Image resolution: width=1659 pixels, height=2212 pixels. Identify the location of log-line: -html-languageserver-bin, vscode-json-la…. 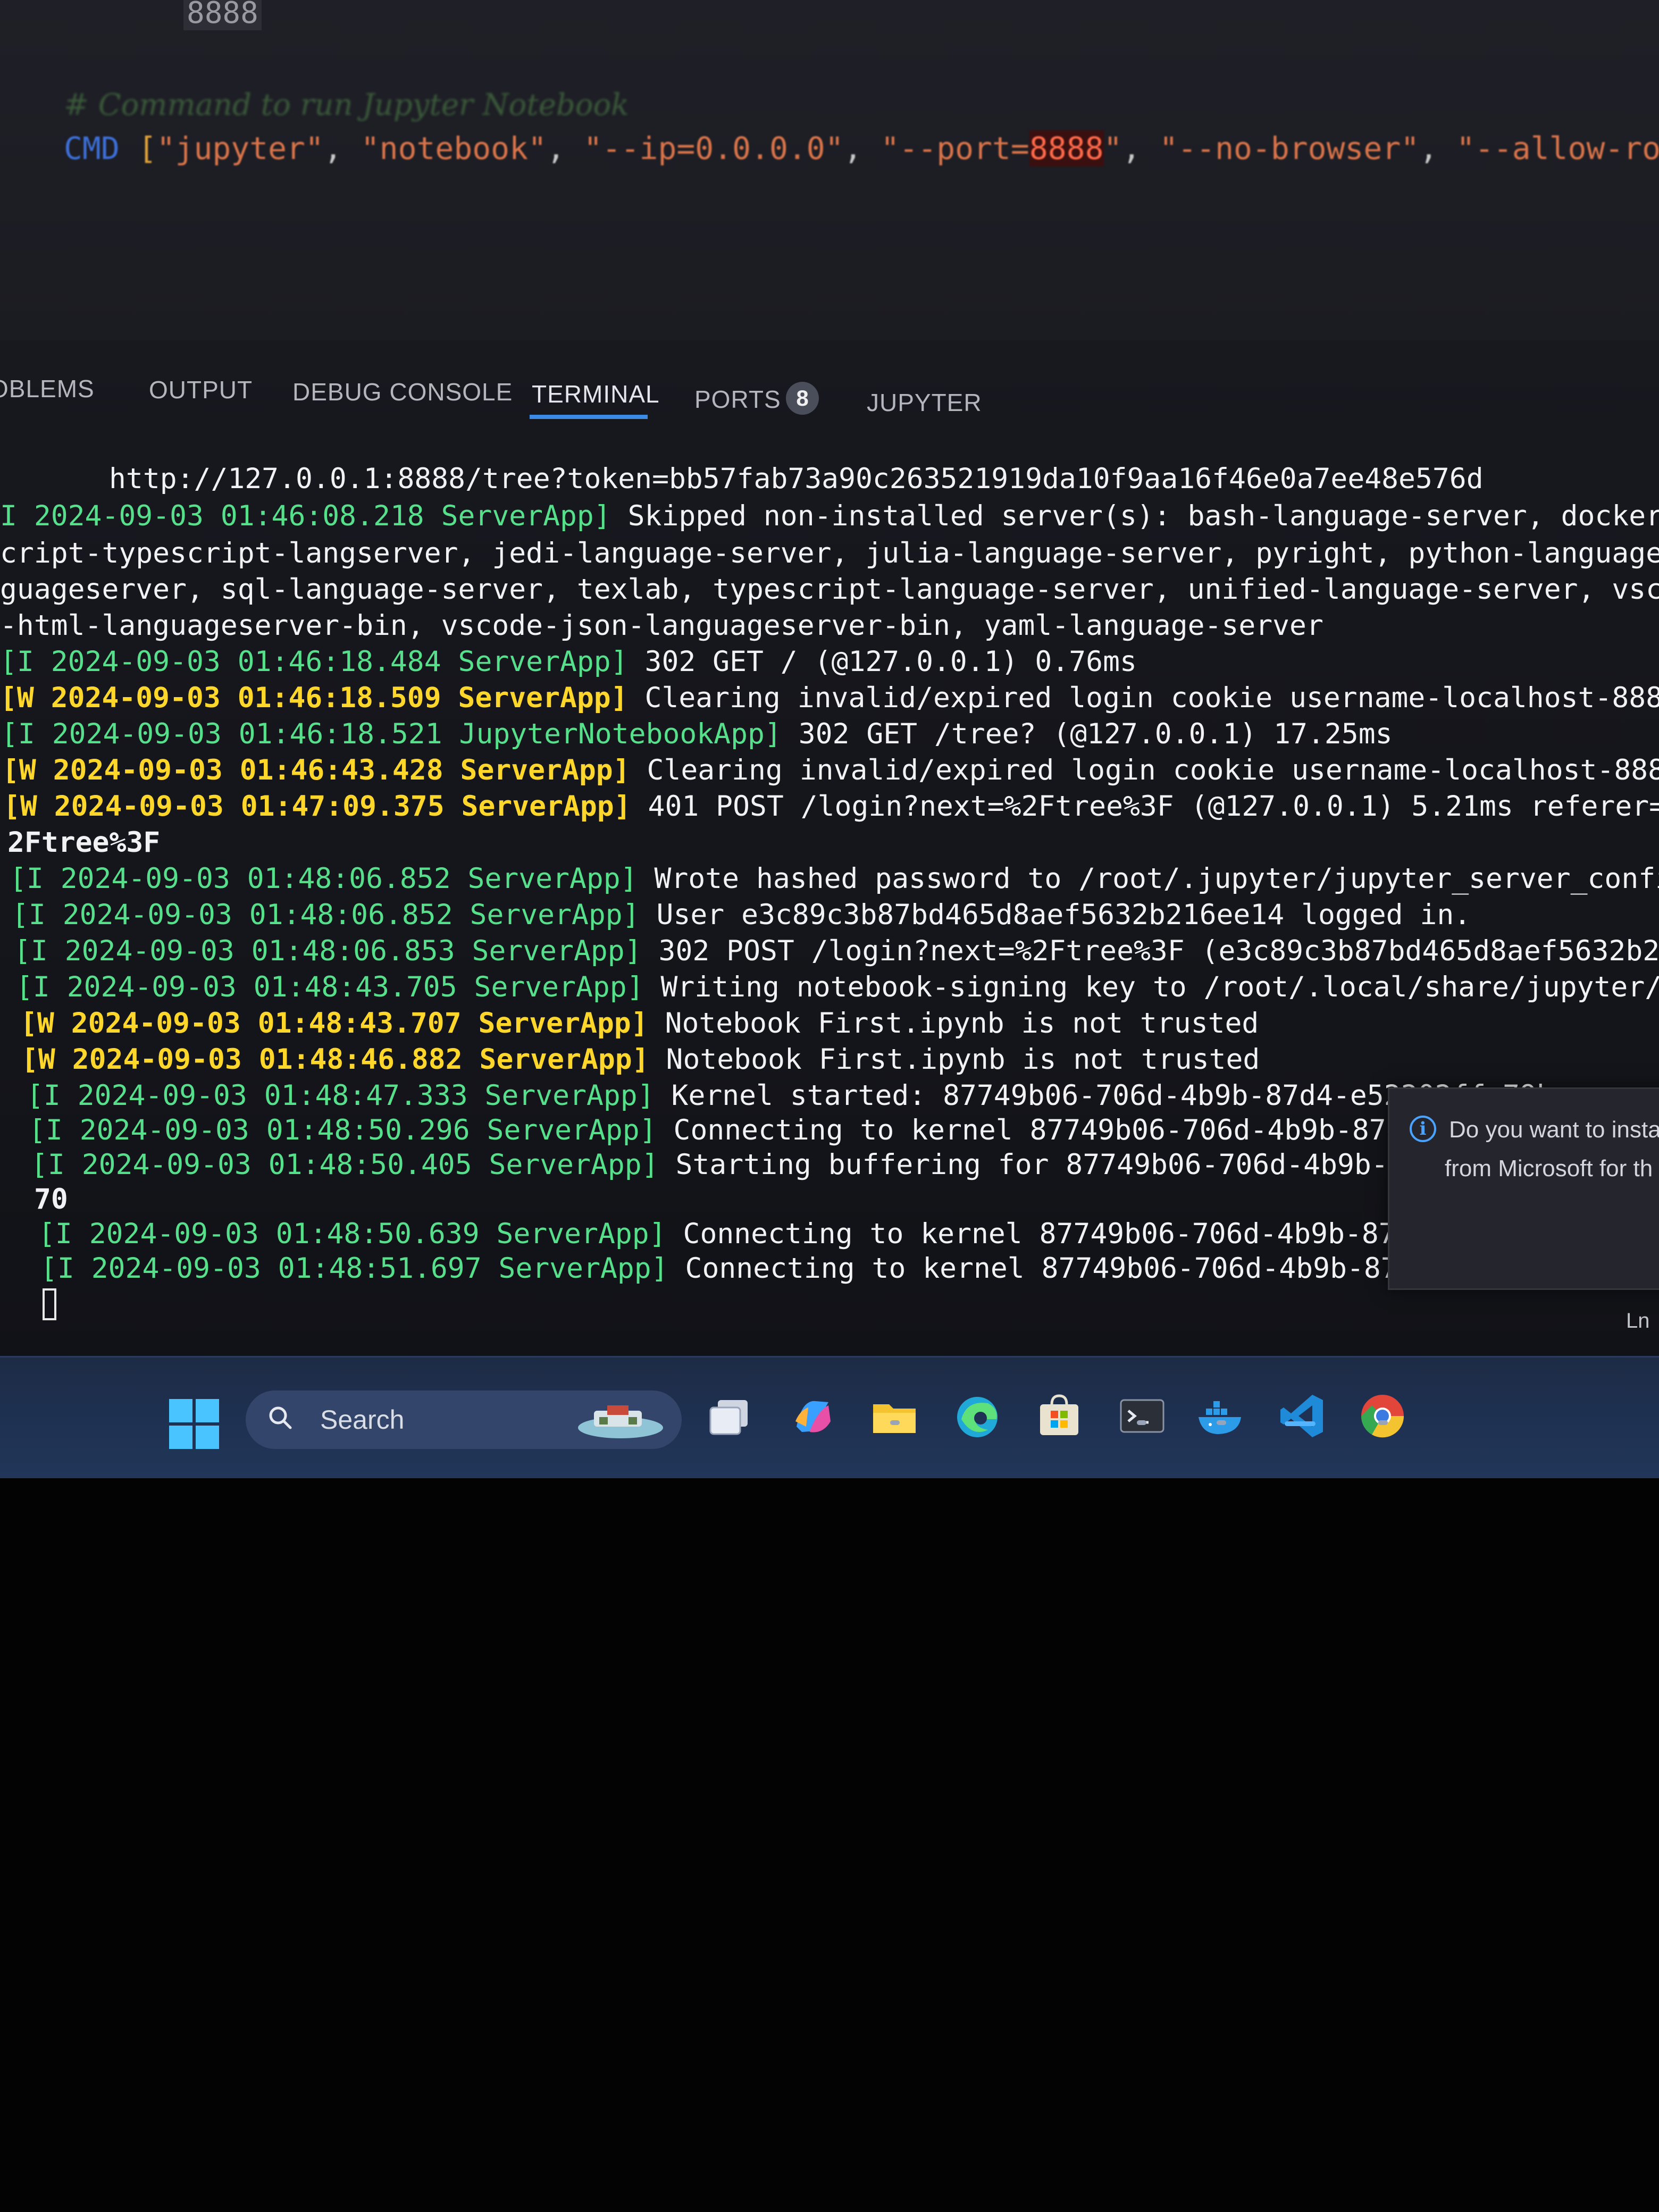
(661, 625).